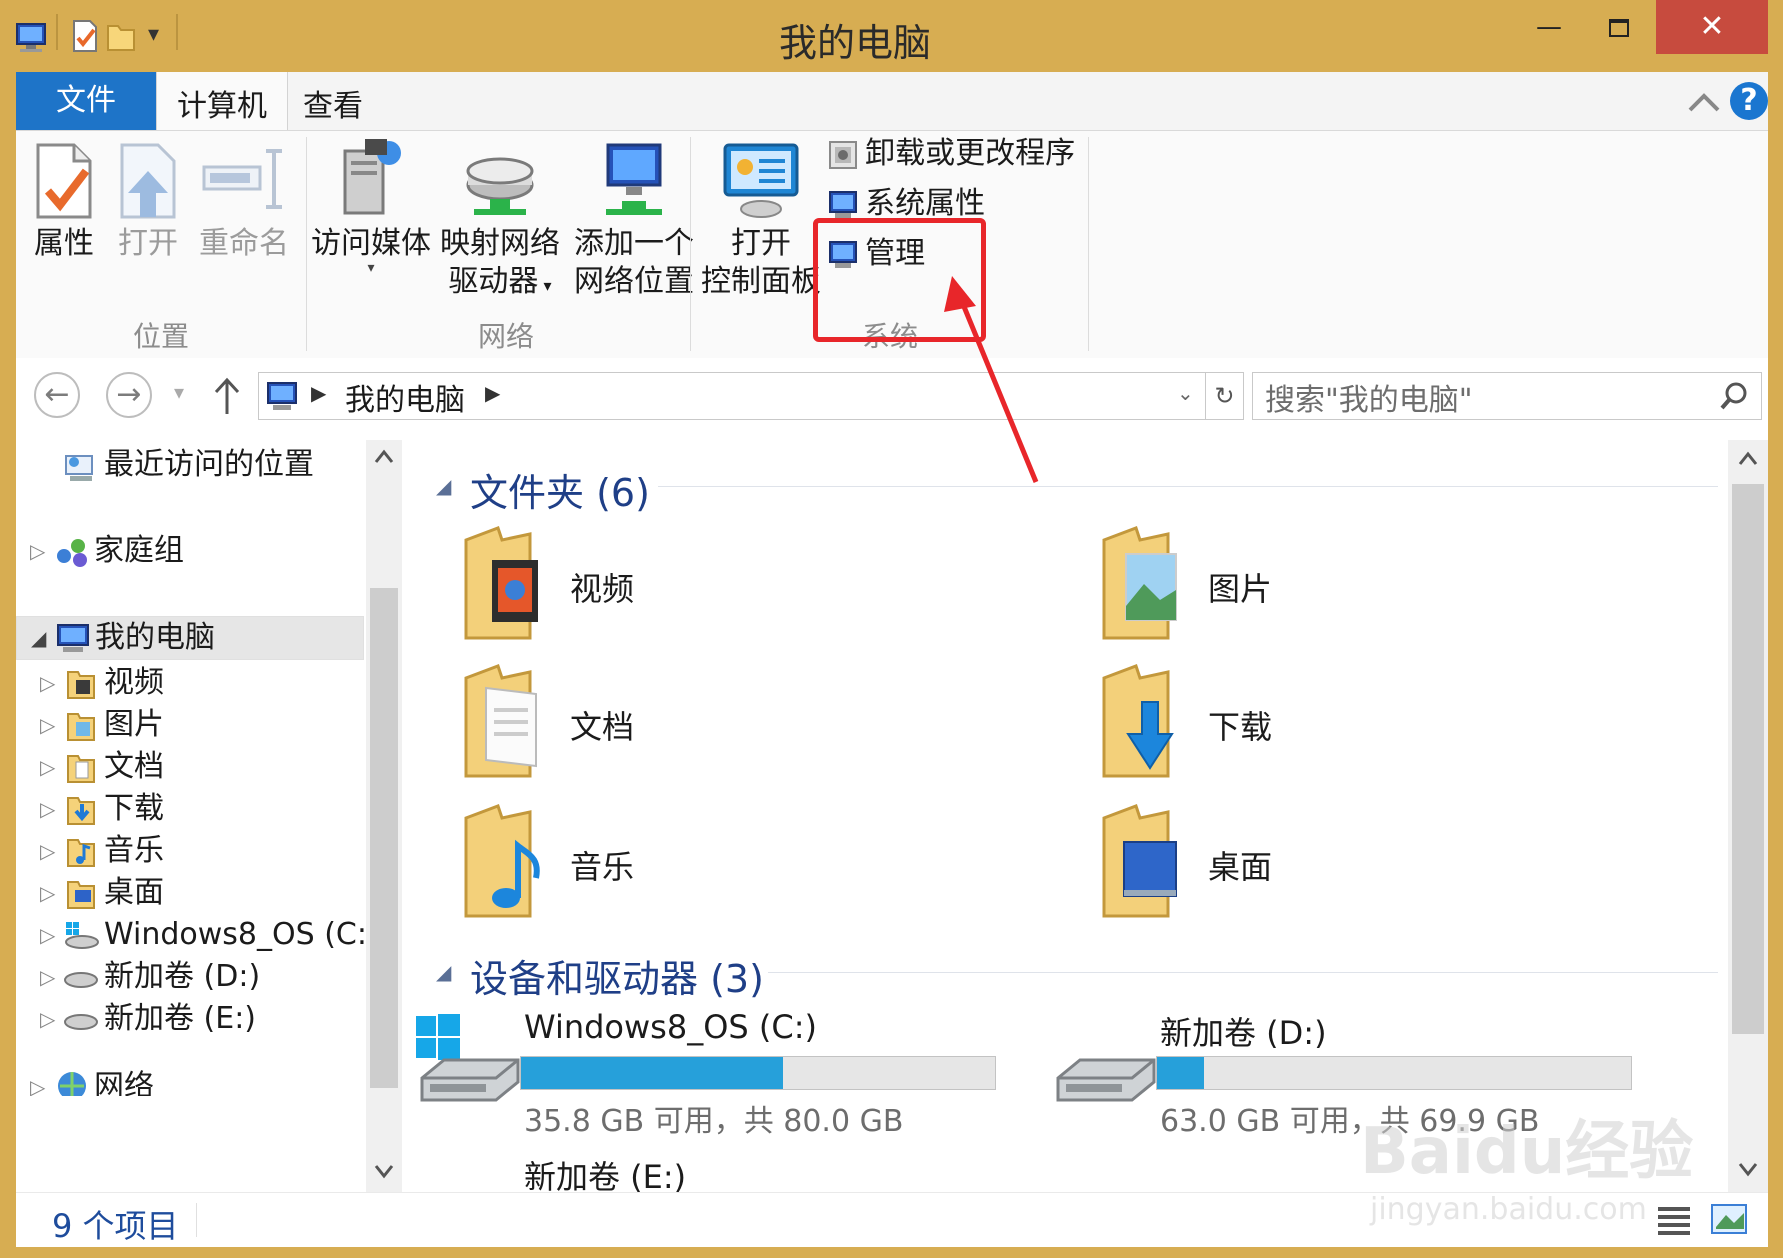 The height and width of the screenshot is (1260, 1783). Describe the element at coordinates (761, 243) in the screenshot. I see `open-cp-label-1: 打开` at that location.